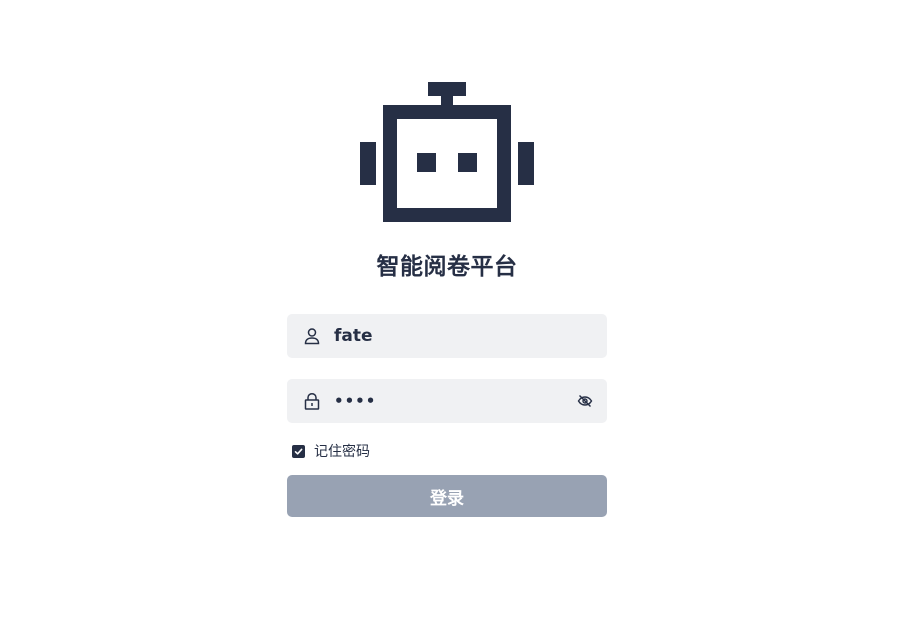 This screenshot has width=912, height=622. Describe the element at coordinates (342, 451) in the screenshot. I see `remember-label: 记住密码` at that location.